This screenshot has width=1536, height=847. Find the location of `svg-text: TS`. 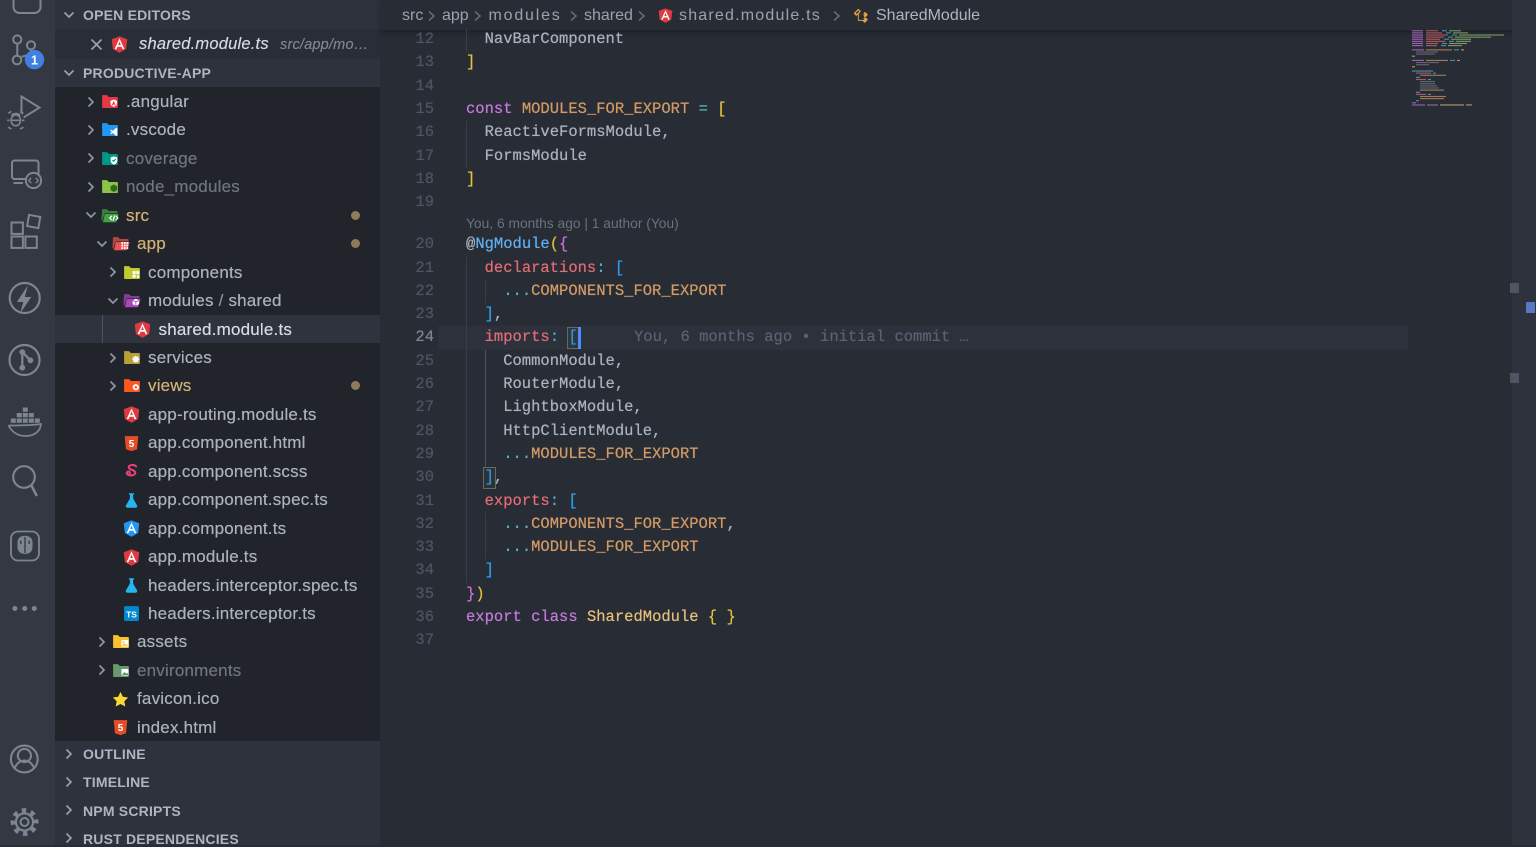

svg-text: TS is located at coordinates (131, 615).